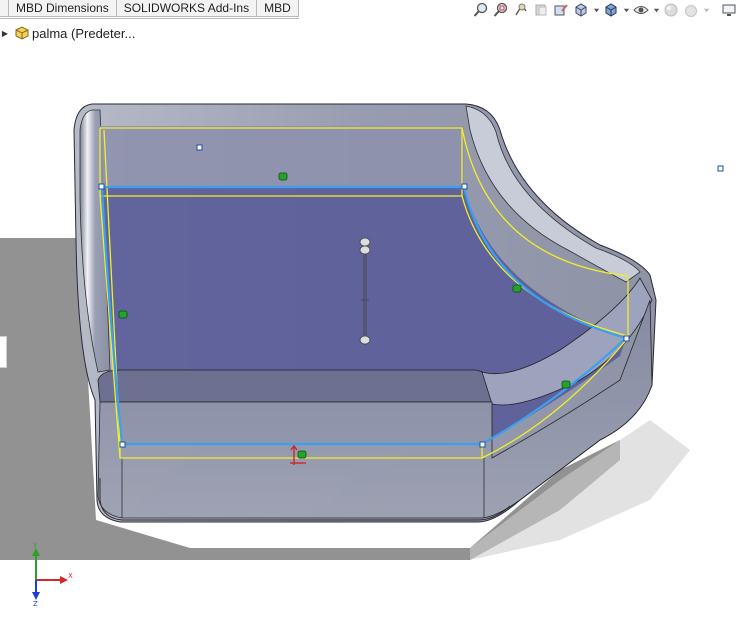 The width and height of the screenshot is (736, 630). I want to click on triad-y-label: Y, so click(35, 546).